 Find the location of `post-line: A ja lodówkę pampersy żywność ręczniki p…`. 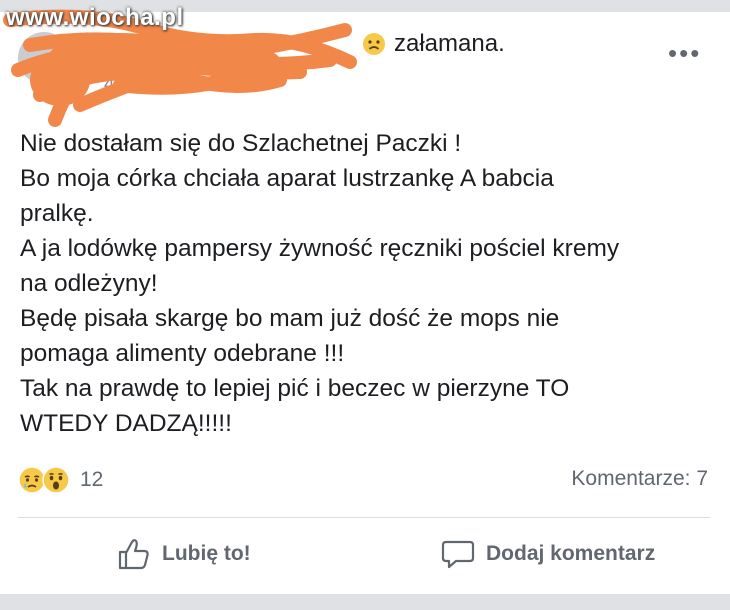

post-line: A ja lodówkę pampersy żywność ręczniki p… is located at coordinates (320, 248).